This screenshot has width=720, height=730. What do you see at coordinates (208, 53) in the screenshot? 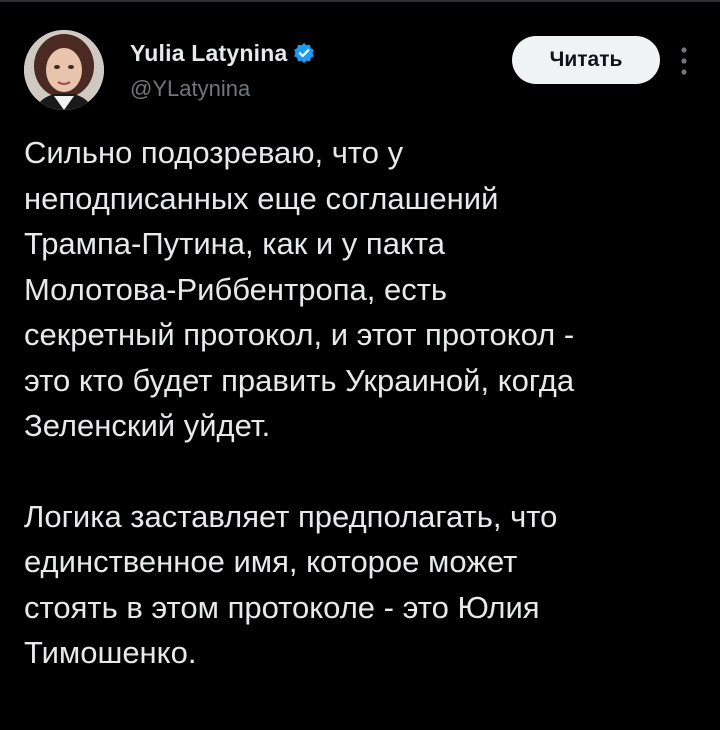
I see `author-display-name: Yulia Latynina` at bounding box center [208, 53].